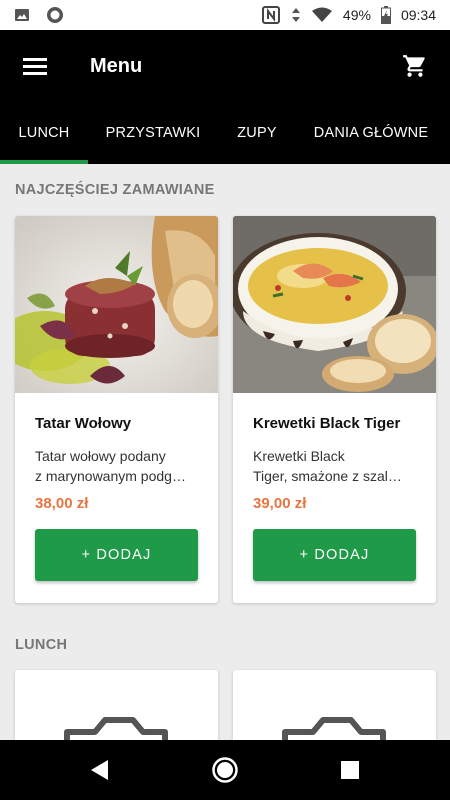 This screenshot has height=800, width=450. Describe the element at coordinates (62, 503) in the screenshot. I see `product-price: 38,00 zł` at that location.